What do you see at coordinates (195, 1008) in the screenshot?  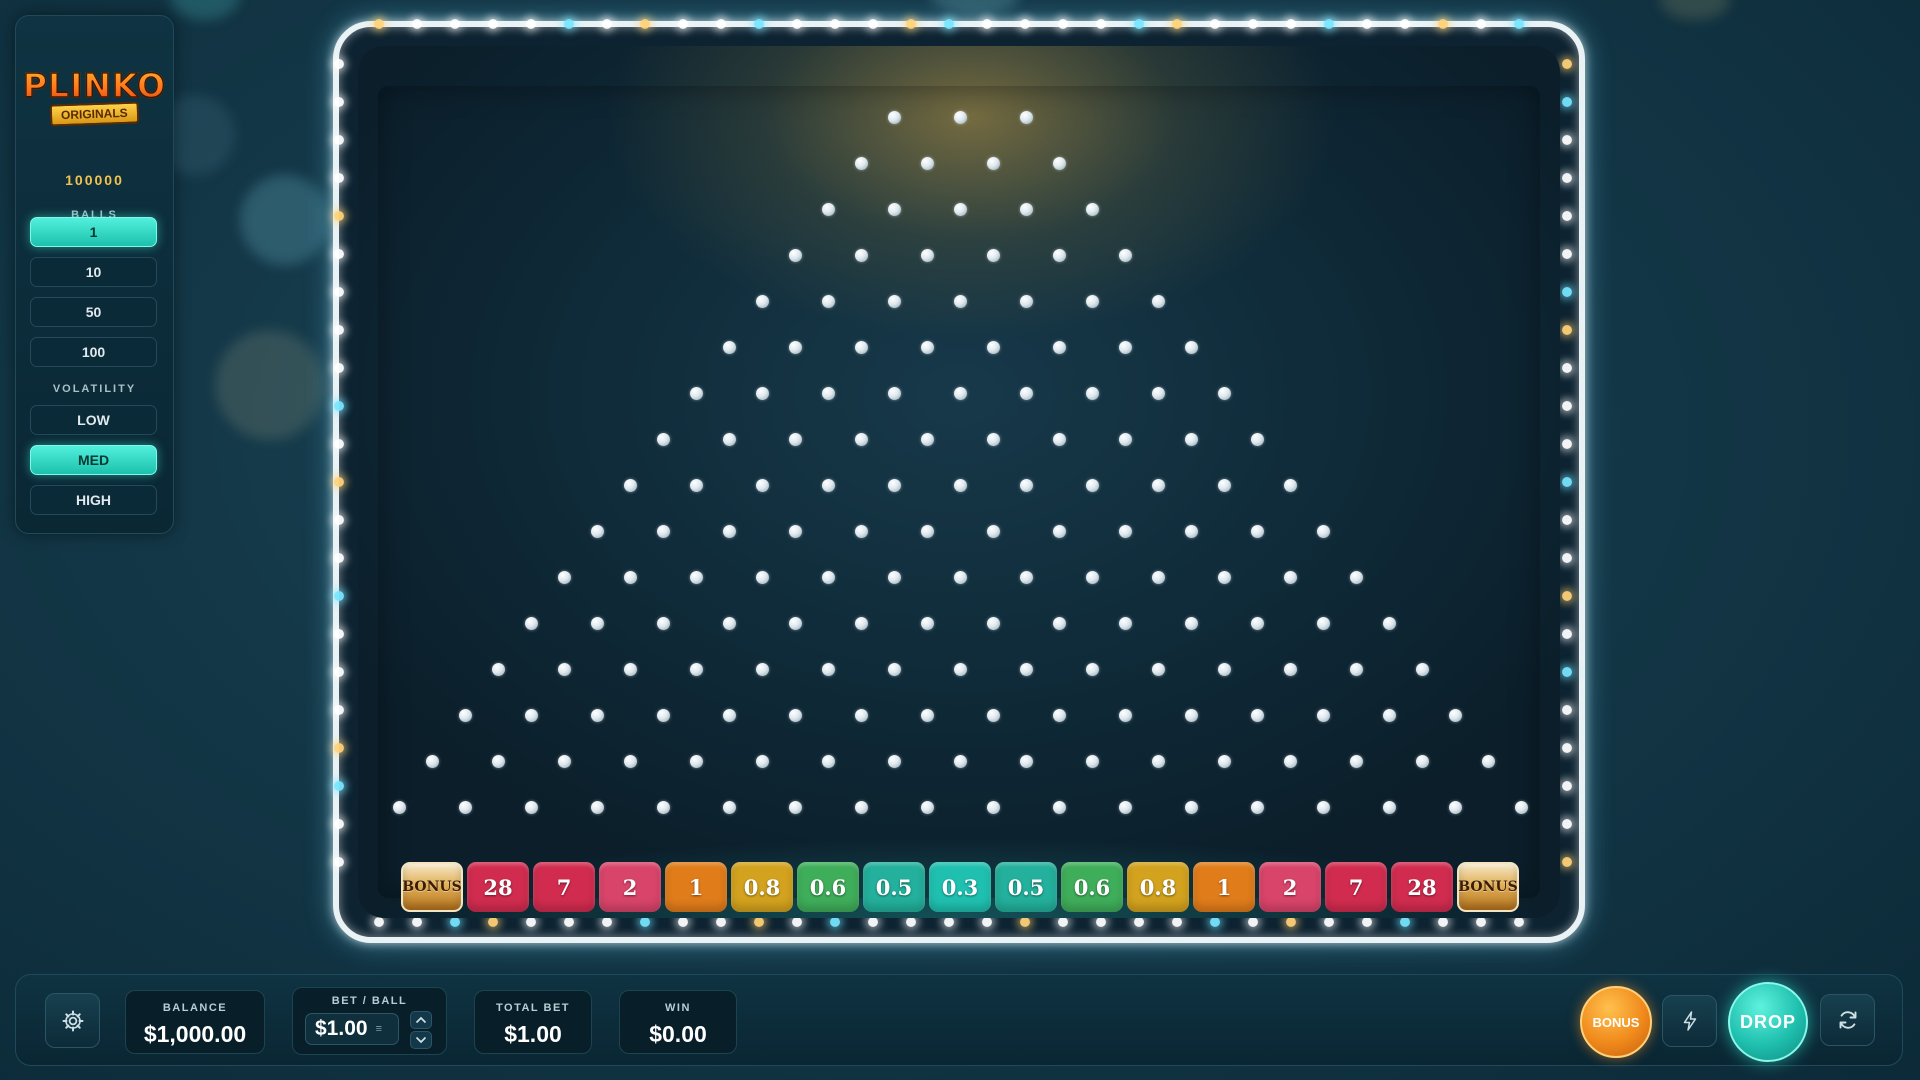 I see `balance-label: BALANCE` at bounding box center [195, 1008].